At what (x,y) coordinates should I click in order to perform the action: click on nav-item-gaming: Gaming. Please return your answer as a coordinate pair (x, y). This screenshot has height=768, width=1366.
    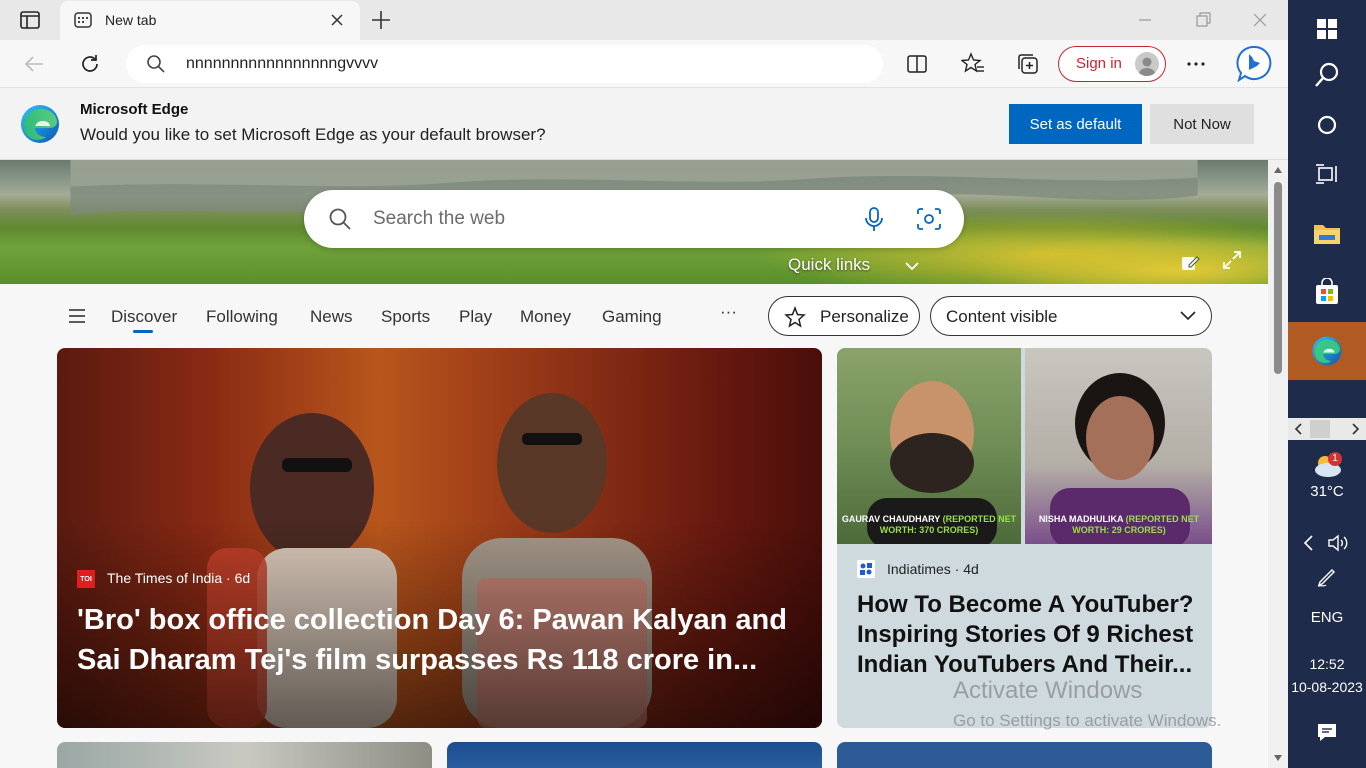
    Looking at the image, I should click on (632, 317).